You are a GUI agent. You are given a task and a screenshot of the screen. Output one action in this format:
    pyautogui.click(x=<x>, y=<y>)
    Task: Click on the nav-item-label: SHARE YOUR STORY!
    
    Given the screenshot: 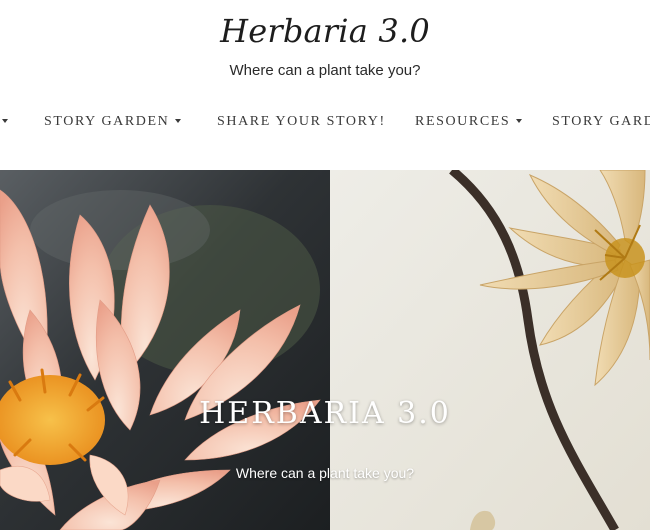 What is the action you would take?
    pyautogui.click(x=301, y=121)
    